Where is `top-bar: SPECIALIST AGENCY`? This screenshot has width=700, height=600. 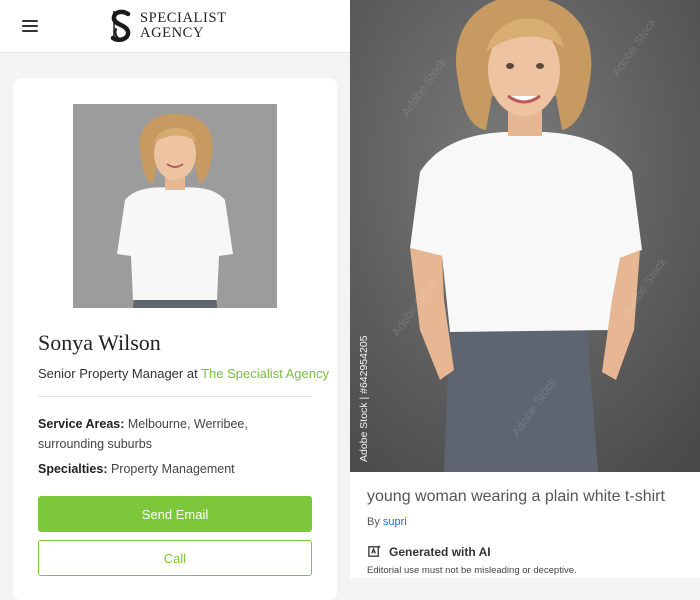 top-bar: SPECIALIST AGENCY is located at coordinates (175, 26).